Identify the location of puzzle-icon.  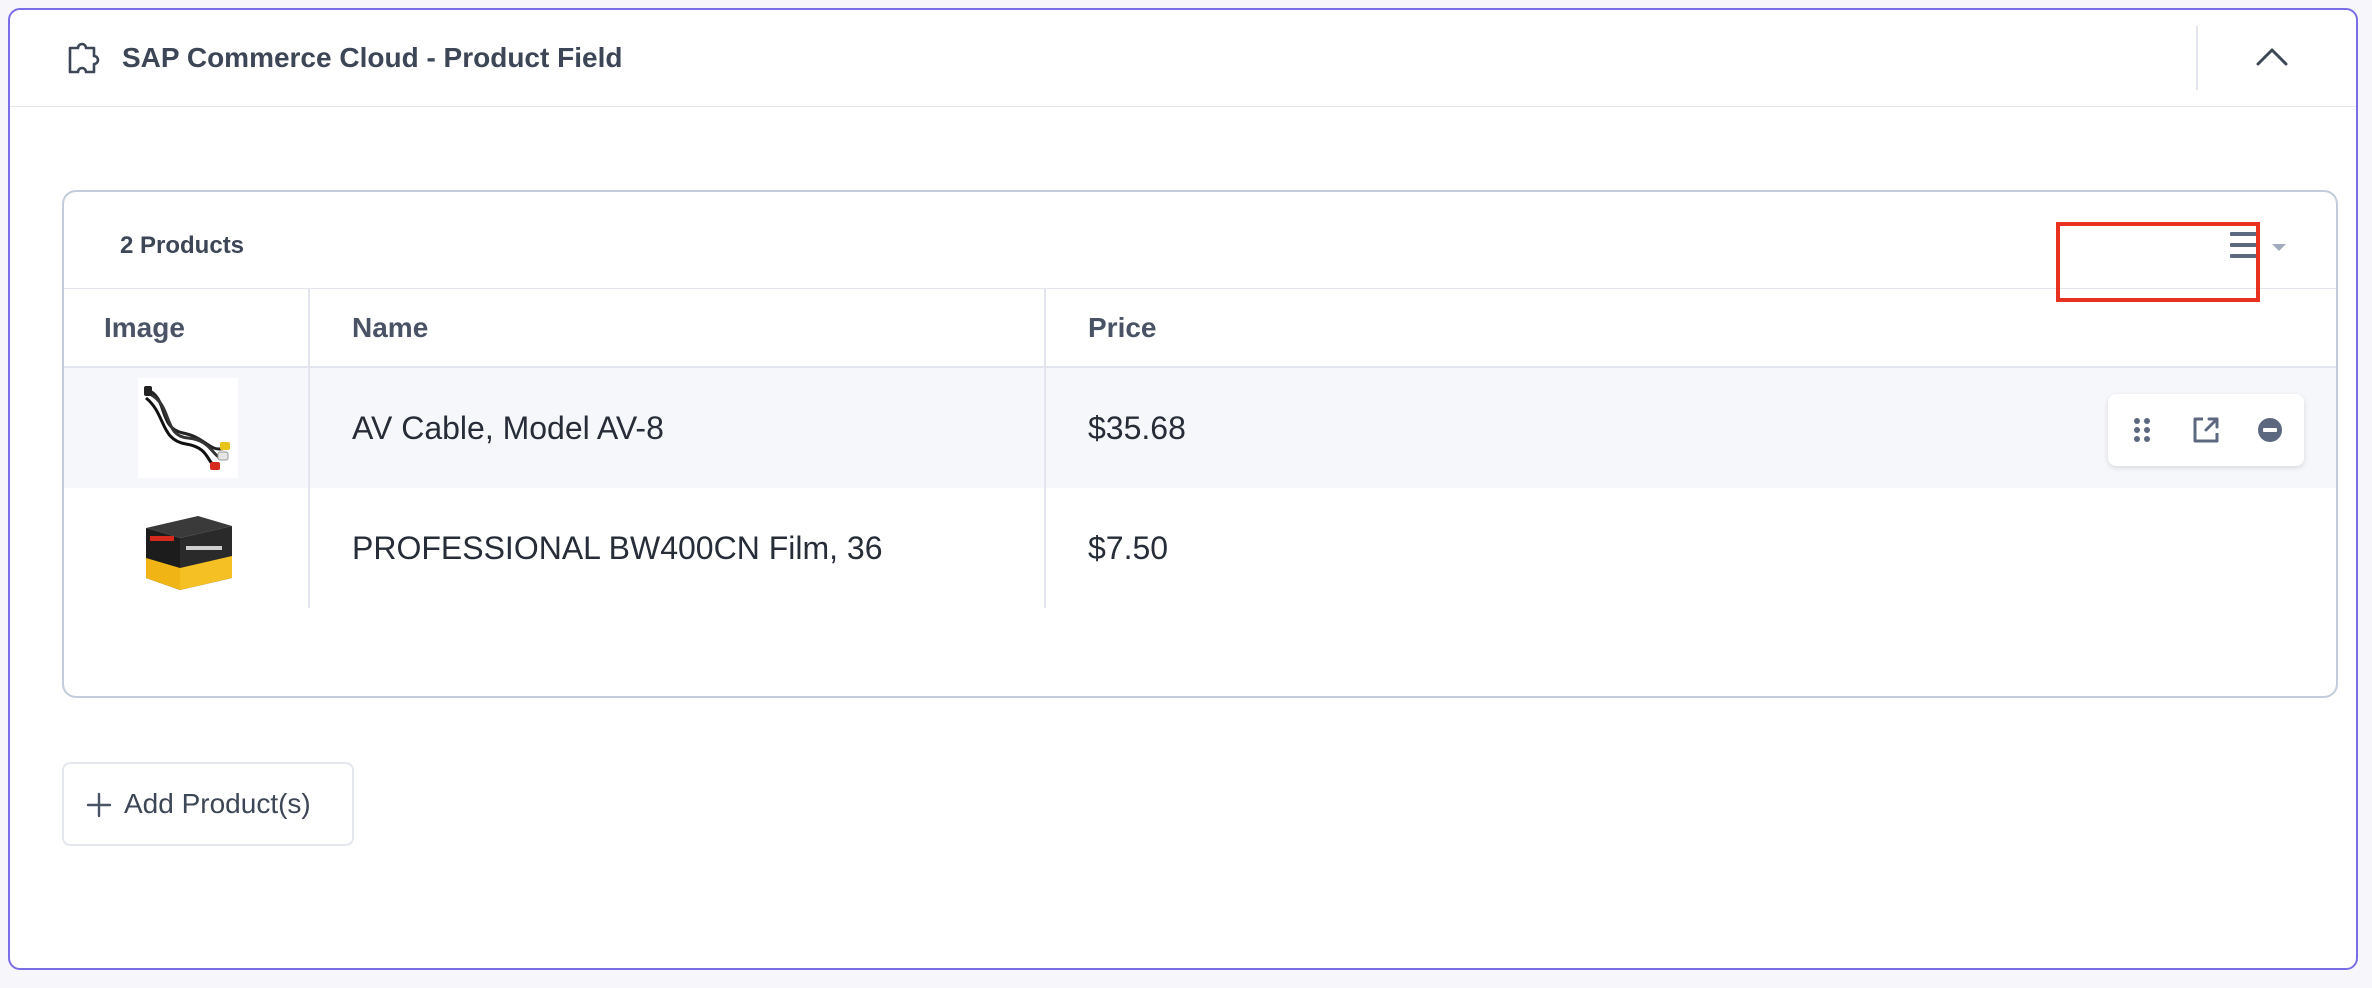
(84, 58).